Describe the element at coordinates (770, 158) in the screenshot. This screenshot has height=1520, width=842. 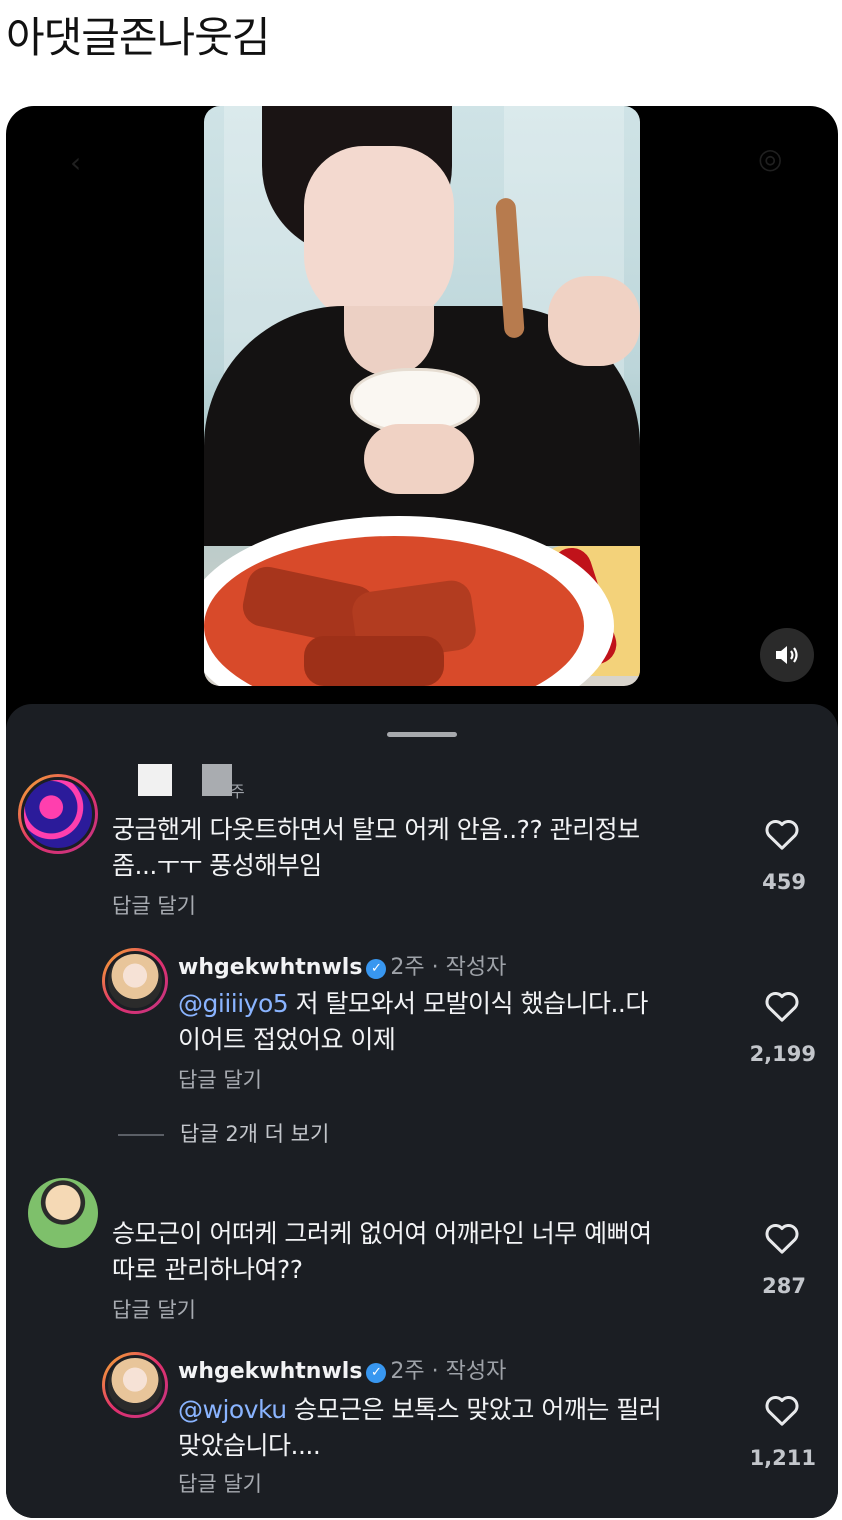
I see `camera-icon: ◎` at that location.